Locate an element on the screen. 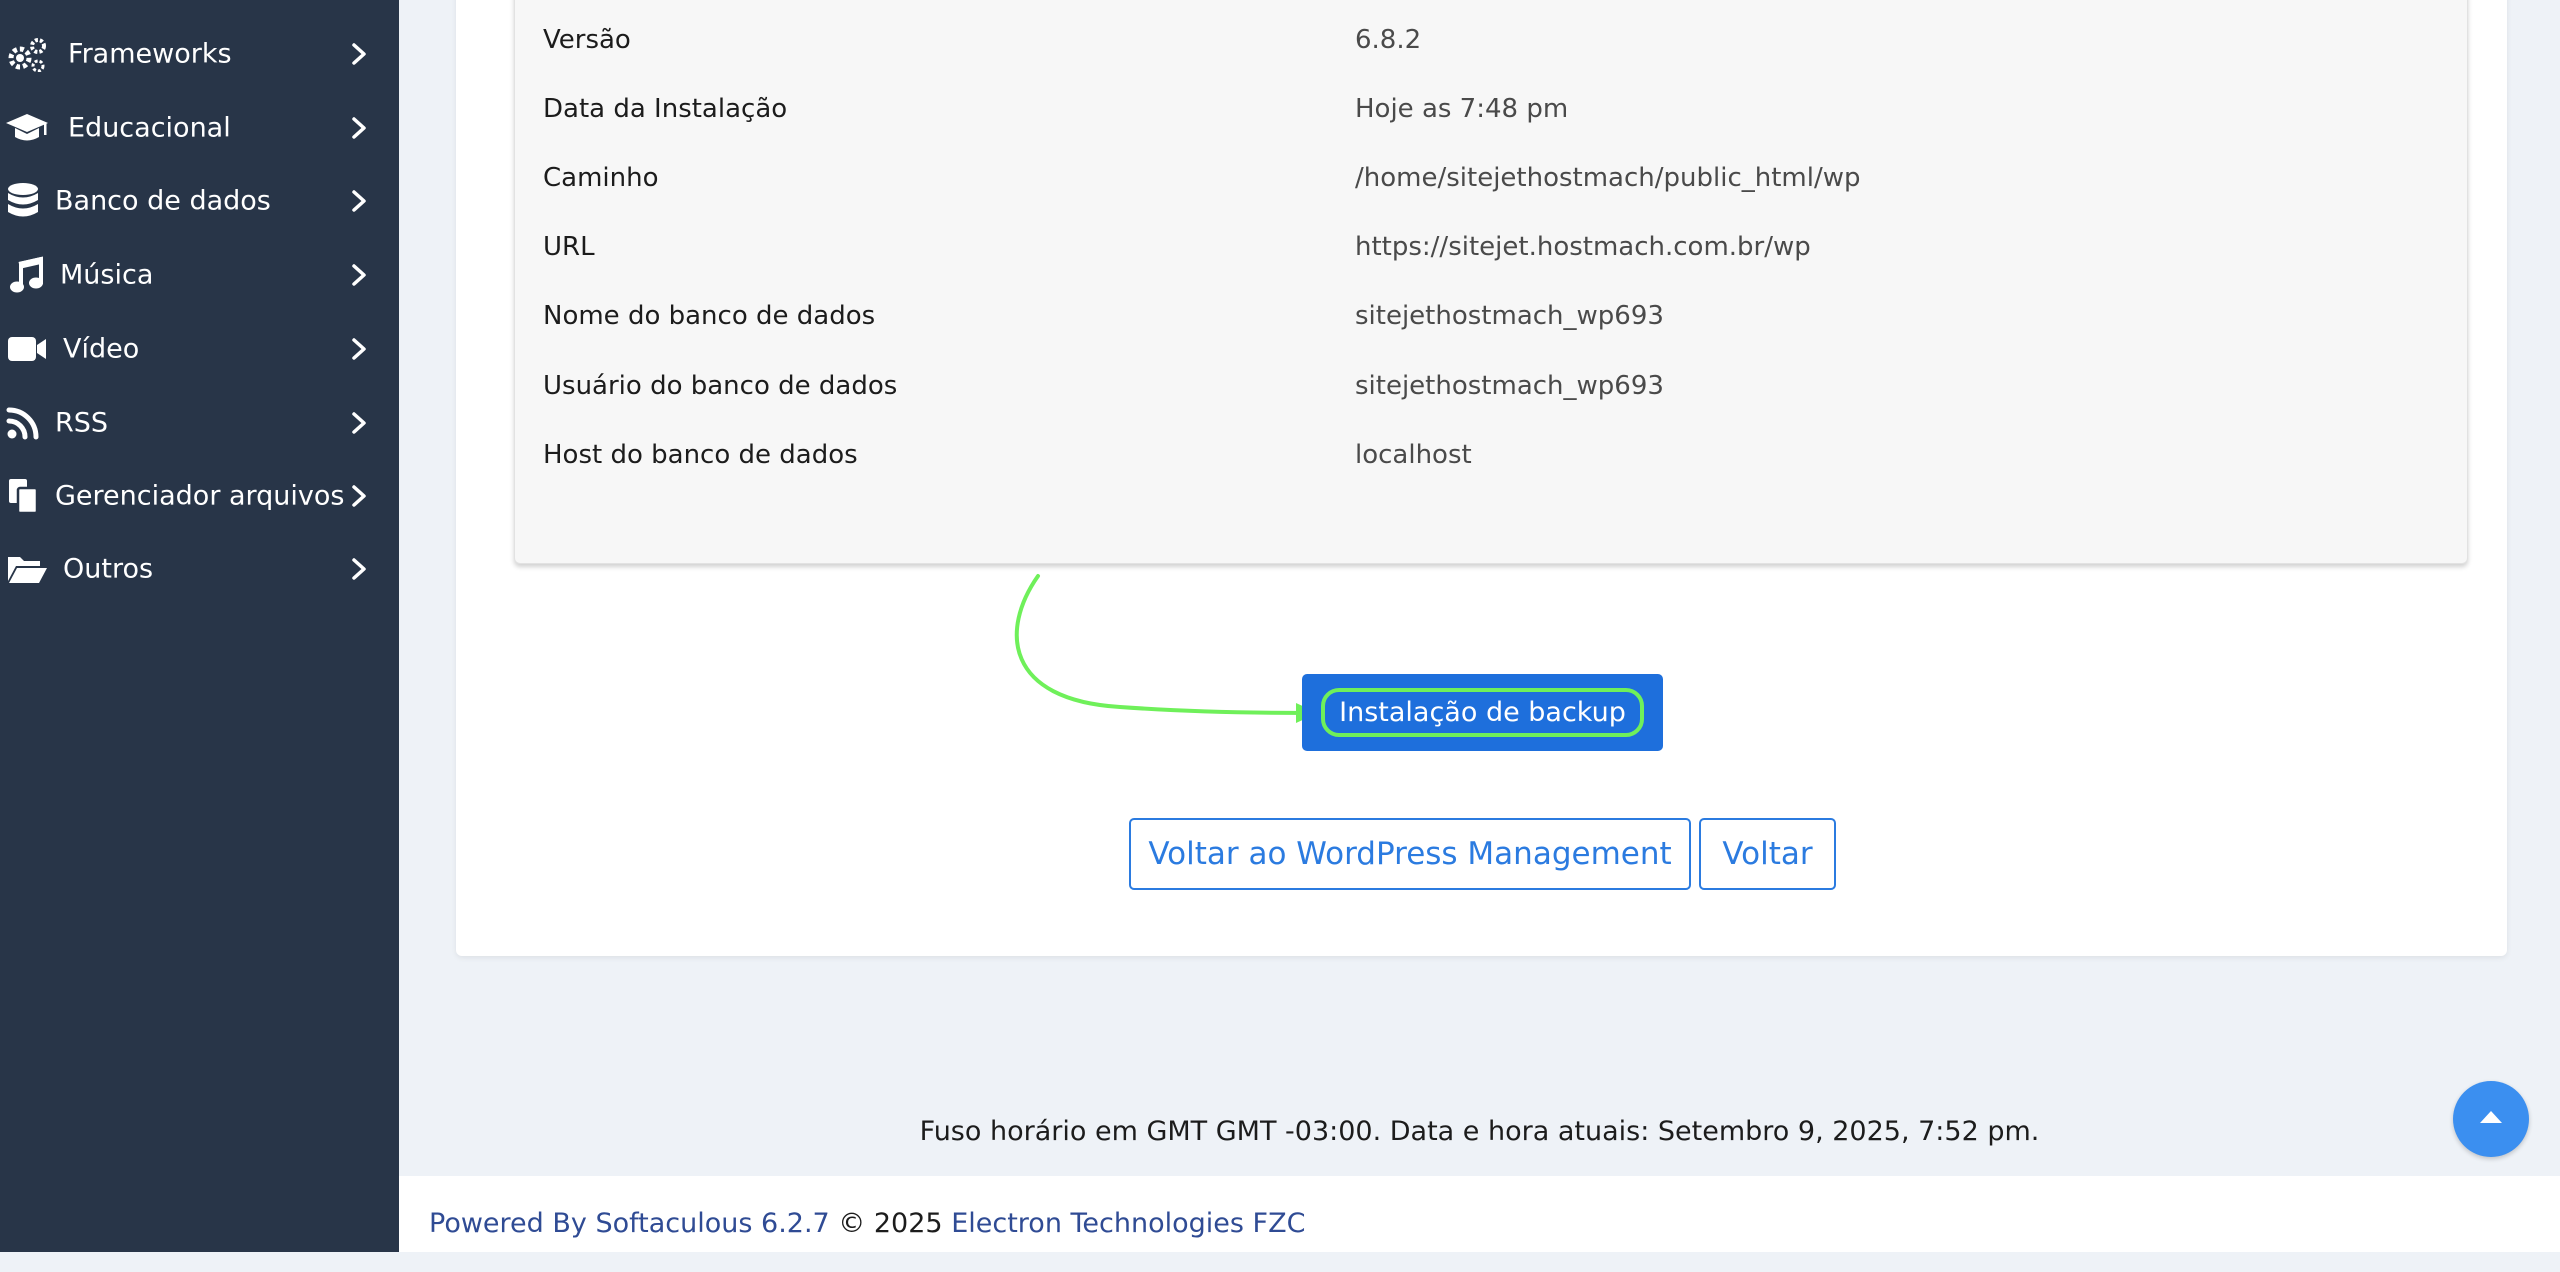  copyright-text: © 2025 is located at coordinates (890, 1223).